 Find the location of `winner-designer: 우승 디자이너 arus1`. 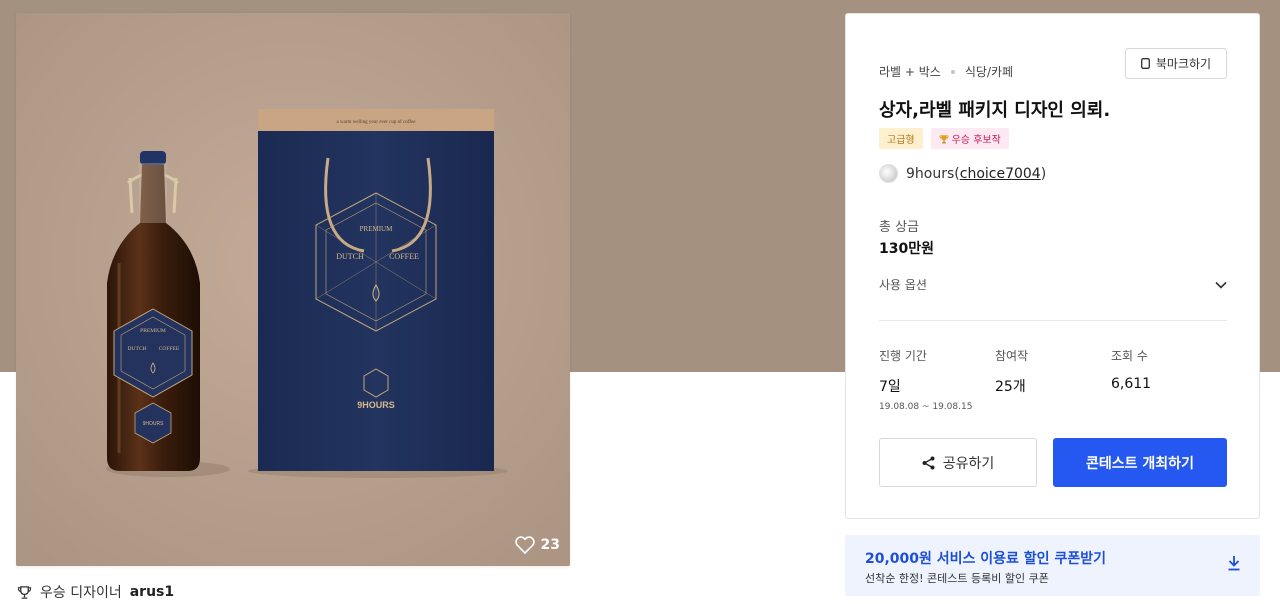

winner-designer: 우승 디자이너 arus1 is located at coordinates (95, 592).